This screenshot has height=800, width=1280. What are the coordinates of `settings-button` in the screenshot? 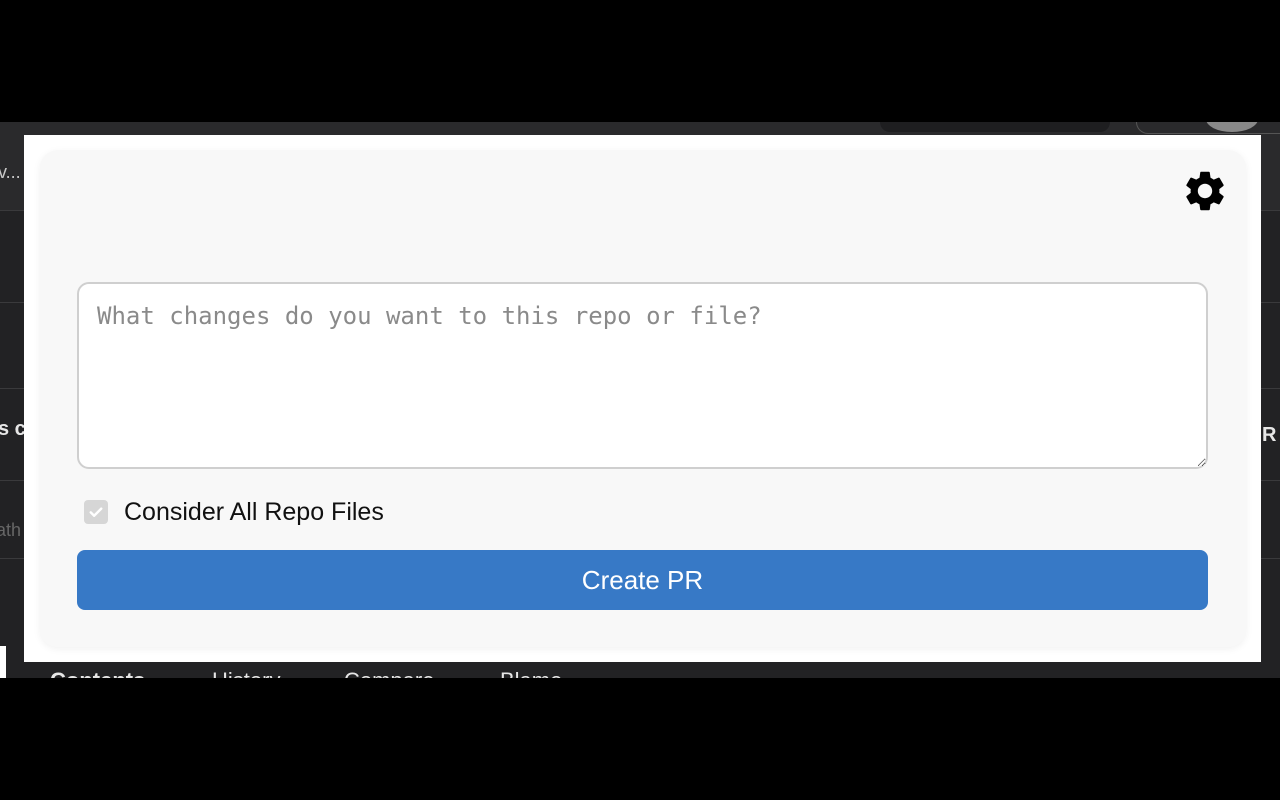 It's located at (1205, 191).